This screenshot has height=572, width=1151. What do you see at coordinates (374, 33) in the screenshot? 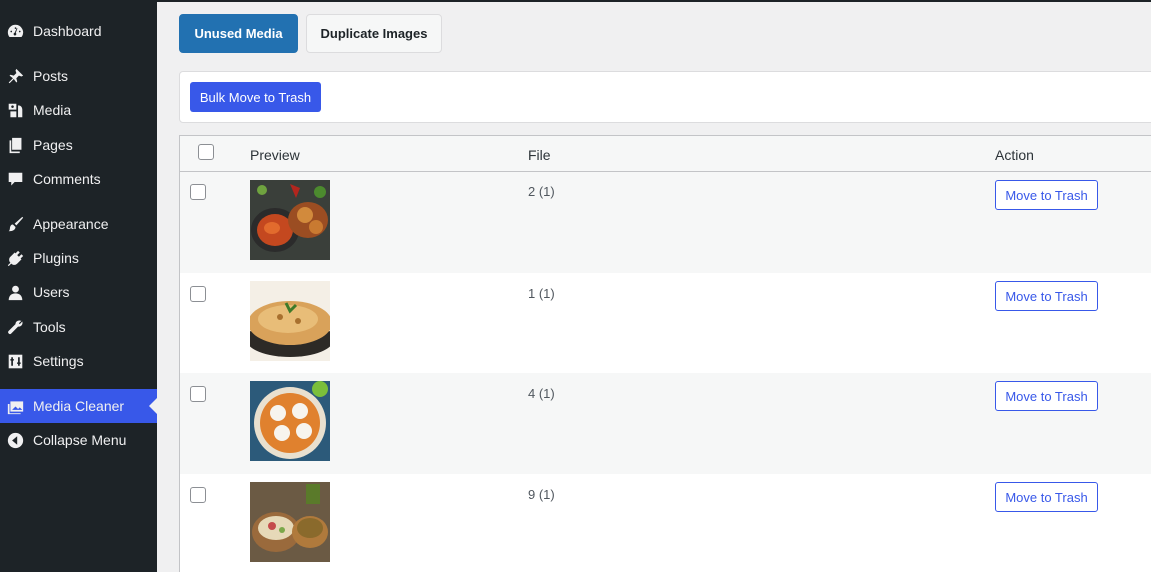
I see `tab-duplicate-images: Duplicate Images` at bounding box center [374, 33].